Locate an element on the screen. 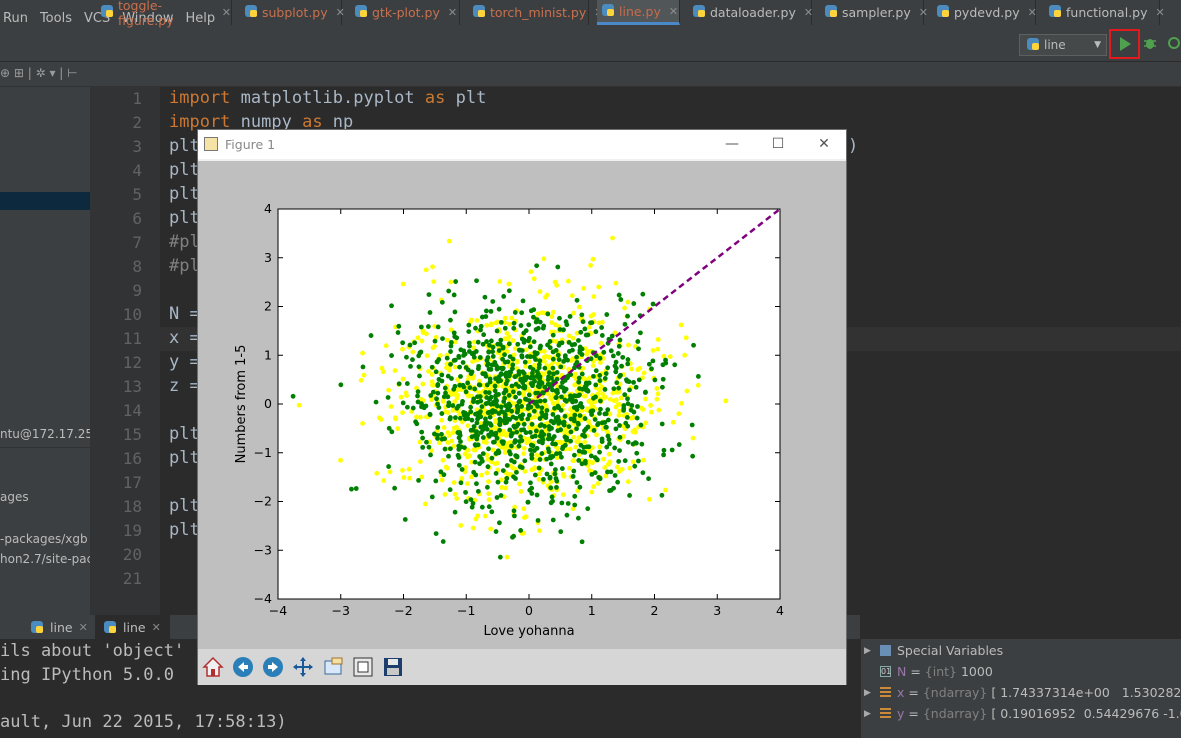 This screenshot has width=1181, height=738. back-button is located at coordinates (243, 667).